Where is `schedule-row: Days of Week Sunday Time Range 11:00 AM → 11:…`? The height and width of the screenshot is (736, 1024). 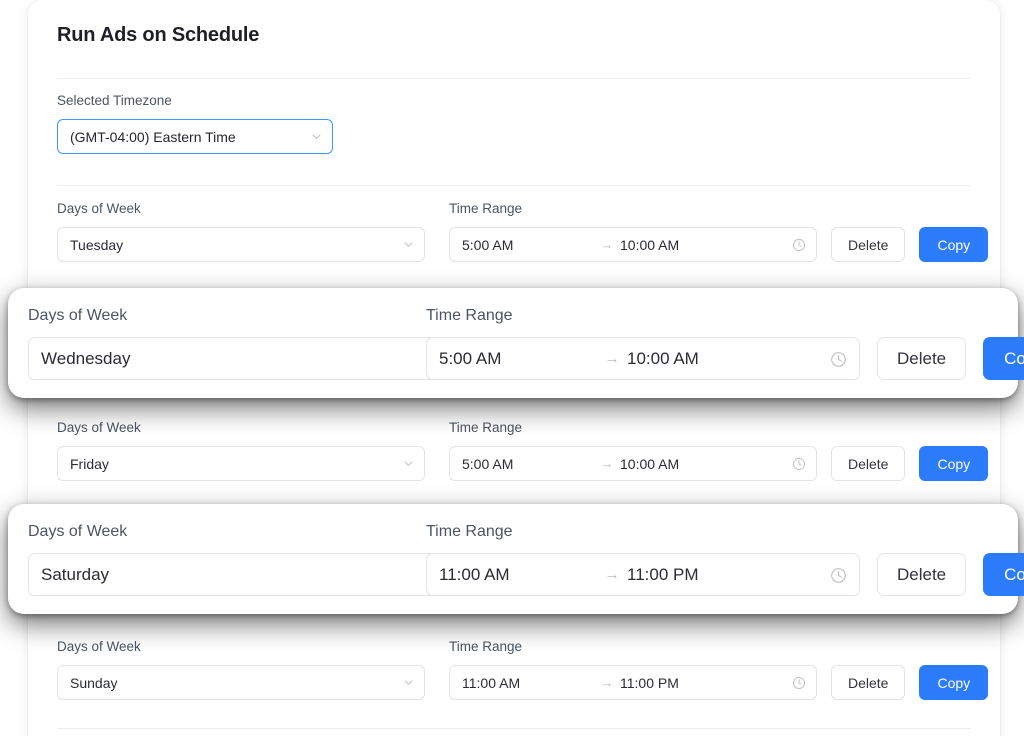 schedule-row: Days of Week Sunday Time Range 11:00 AM → 11:… is located at coordinates (523, 669).